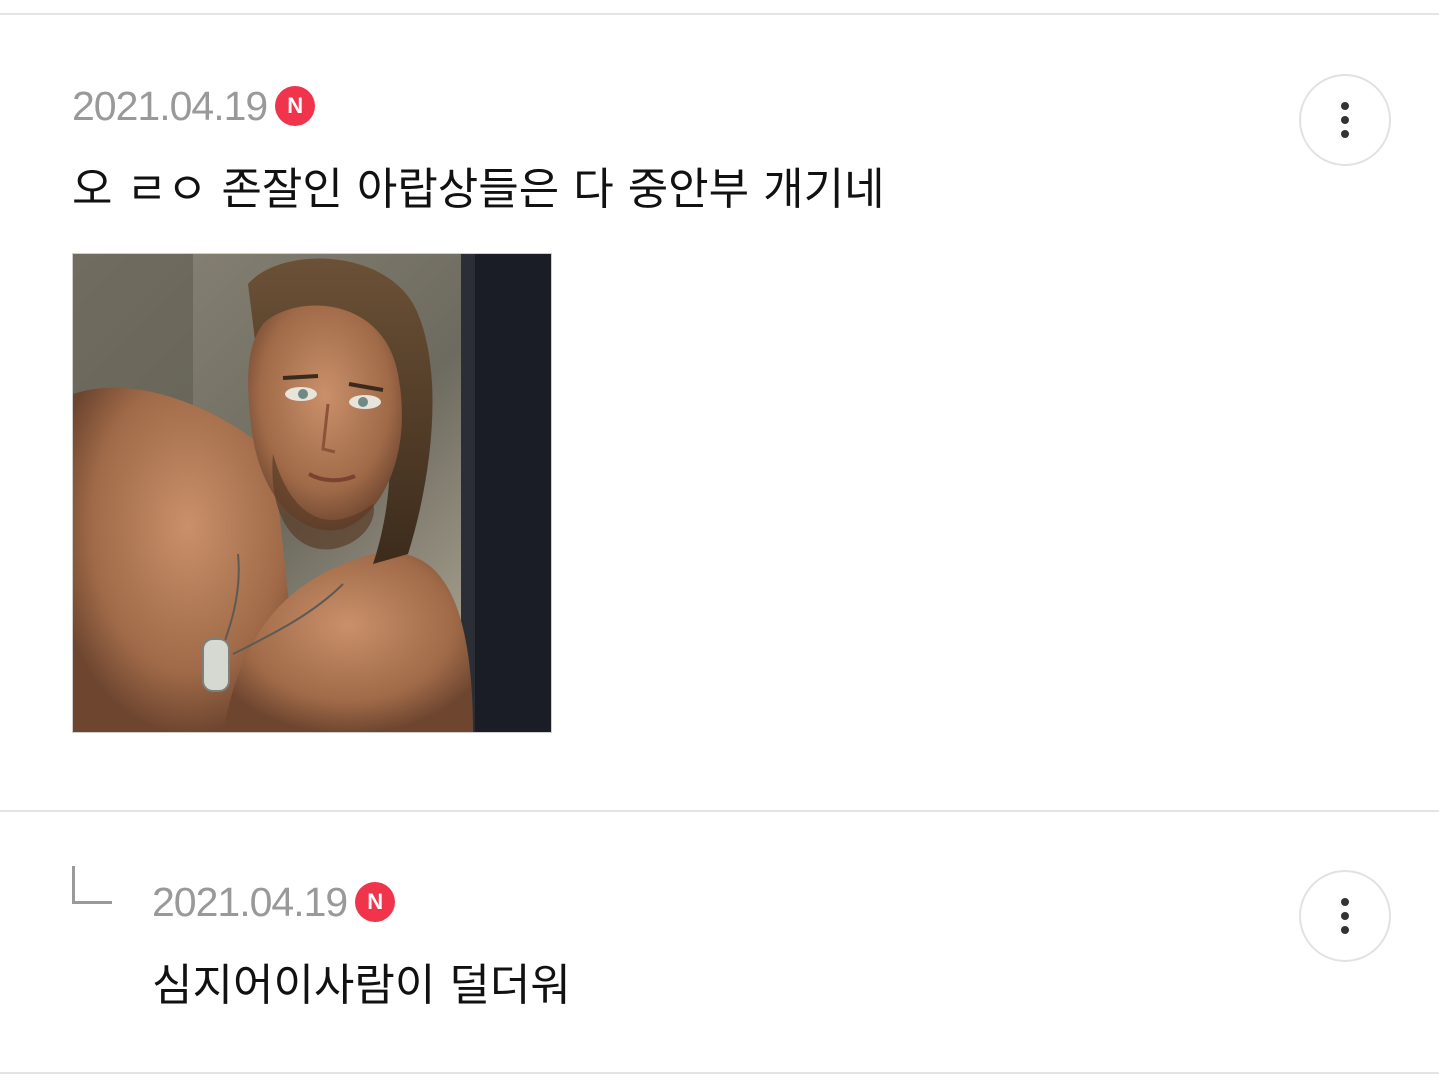  I want to click on divider, so click(719, 1073).